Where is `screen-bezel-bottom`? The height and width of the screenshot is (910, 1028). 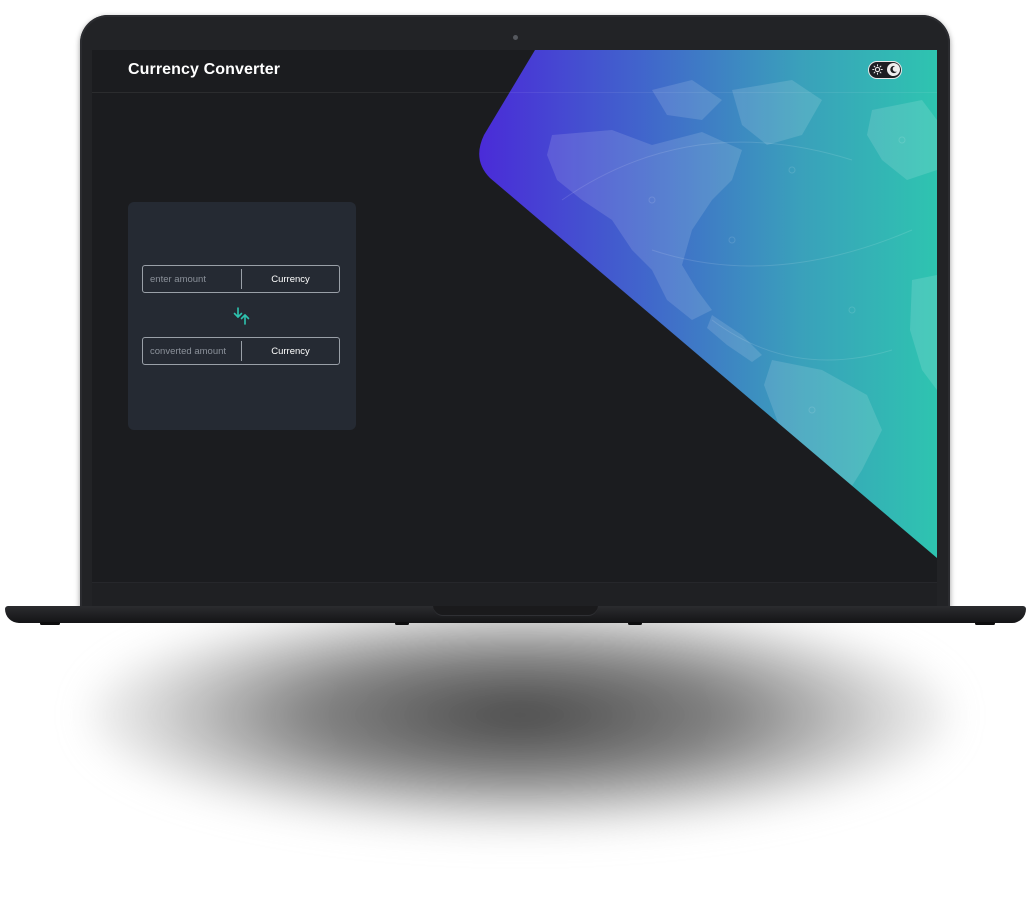 screen-bezel-bottom is located at coordinates (514, 594).